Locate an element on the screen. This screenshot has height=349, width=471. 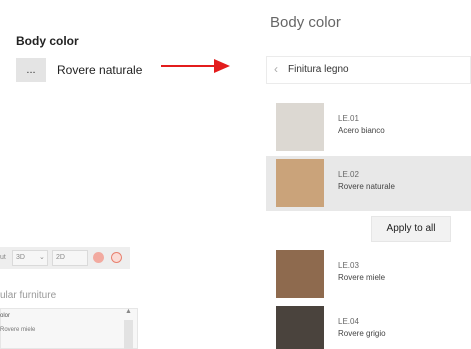
background-color-property-label: olor is located at coordinates (5, 316).